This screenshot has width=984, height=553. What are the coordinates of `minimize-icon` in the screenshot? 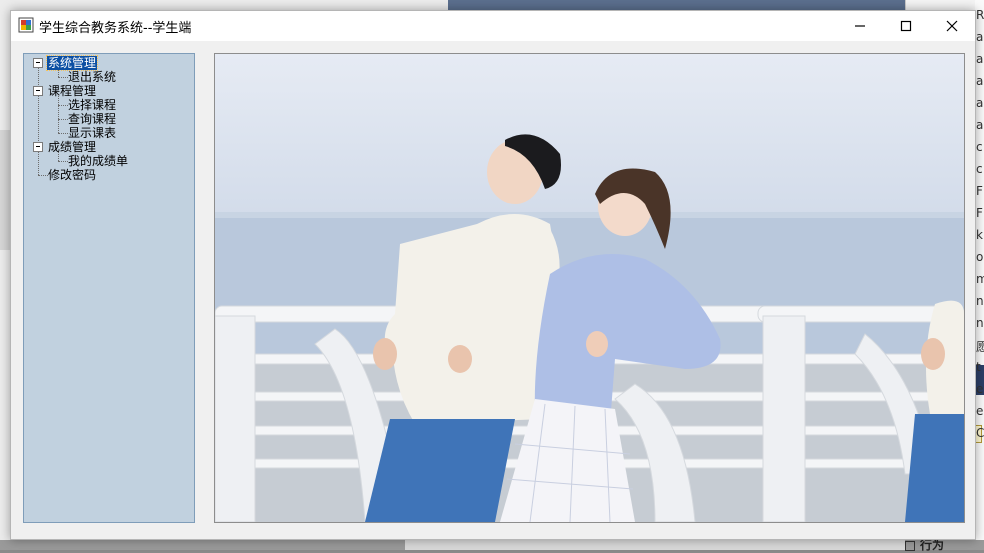 It's located at (860, 26).